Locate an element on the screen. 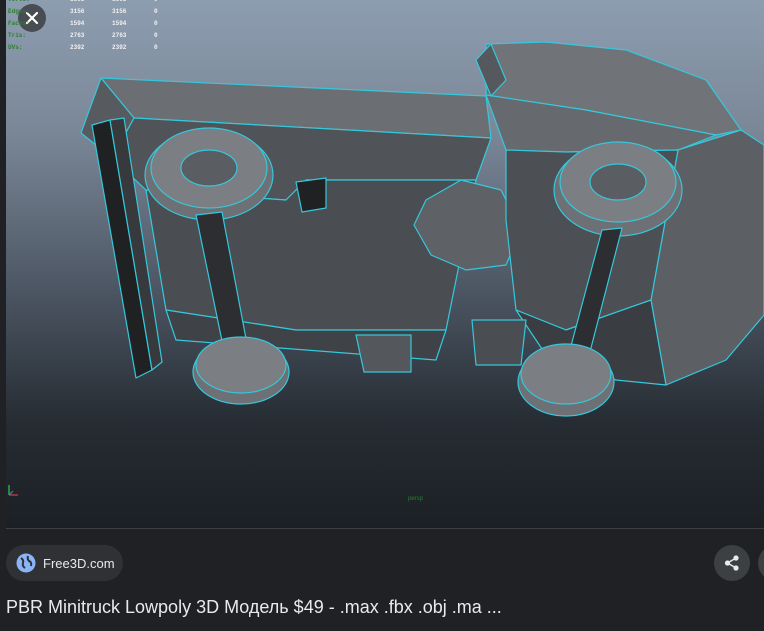  camera-label: persp is located at coordinates (416, 499).